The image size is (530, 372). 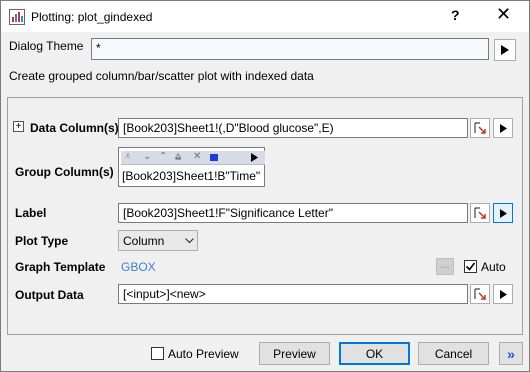 I want to click on chevron-down-icon, so click(x=189, y=241).